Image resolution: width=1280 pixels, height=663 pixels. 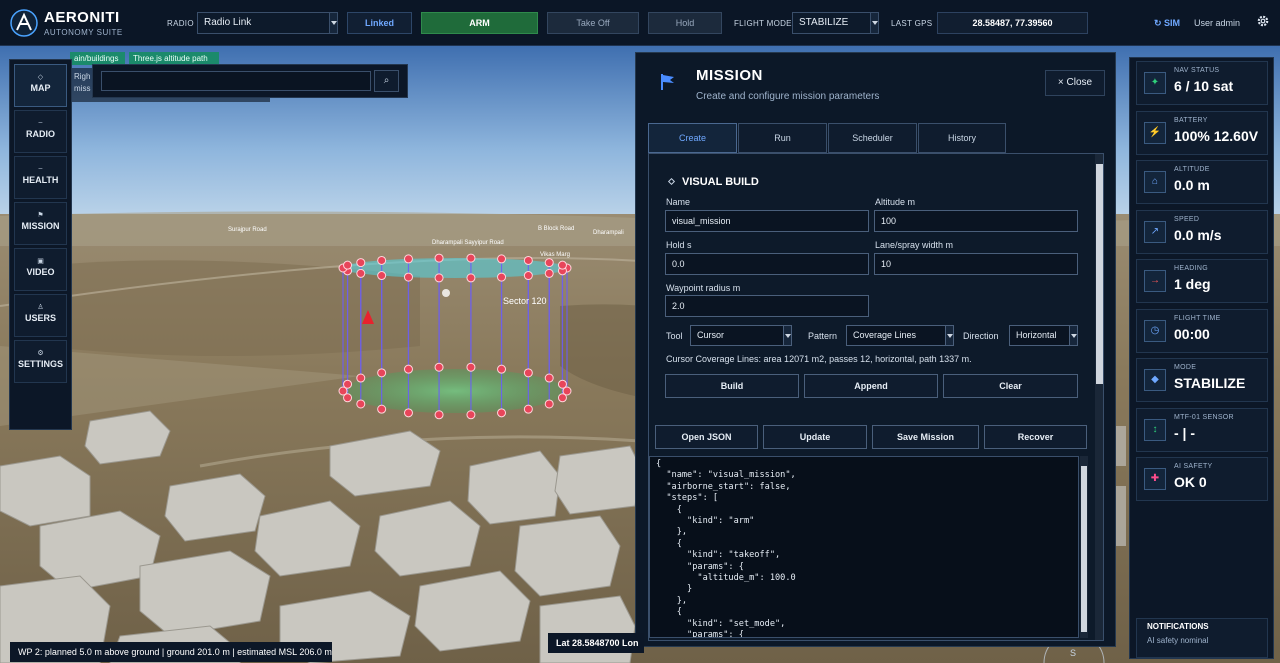 What do you see at coordinates (1167, 23) in the screenshot?
I see `sim-toggle: ↻ SIM` at bounding box center [1167, 23].